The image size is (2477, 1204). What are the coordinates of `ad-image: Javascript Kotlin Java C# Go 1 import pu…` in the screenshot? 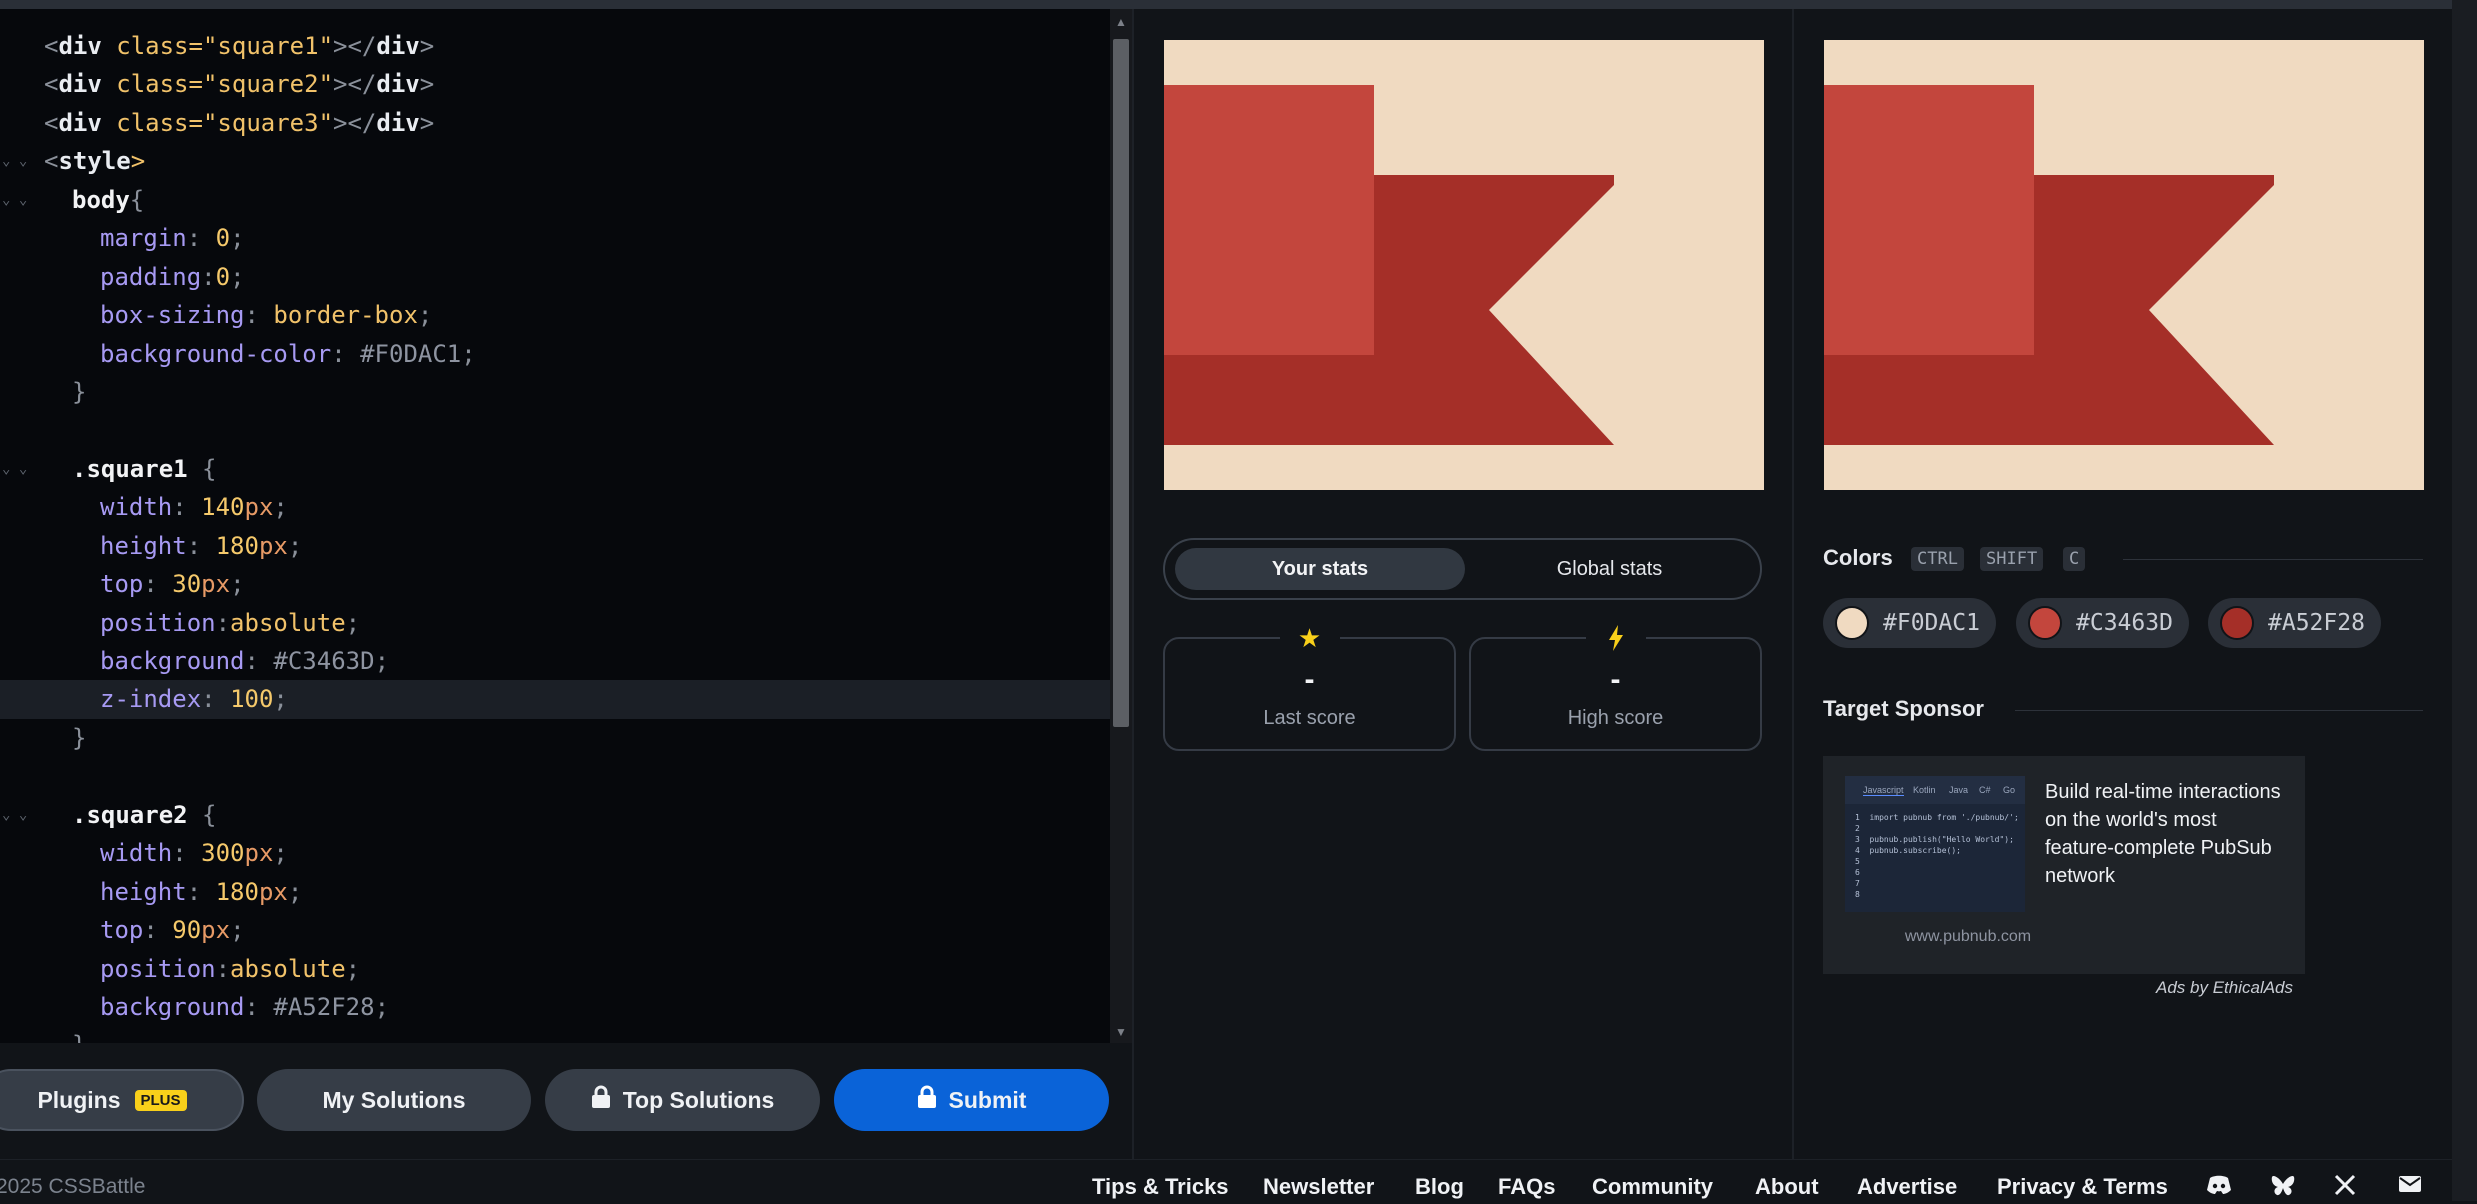 It's located at (1935, 844).